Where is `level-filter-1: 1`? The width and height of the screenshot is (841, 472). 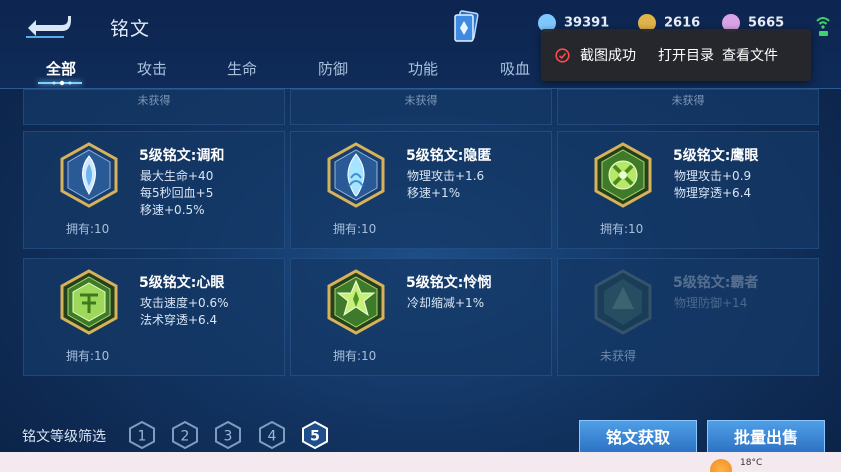 level-filter-1: 1 is located at coordinates (142, 435).